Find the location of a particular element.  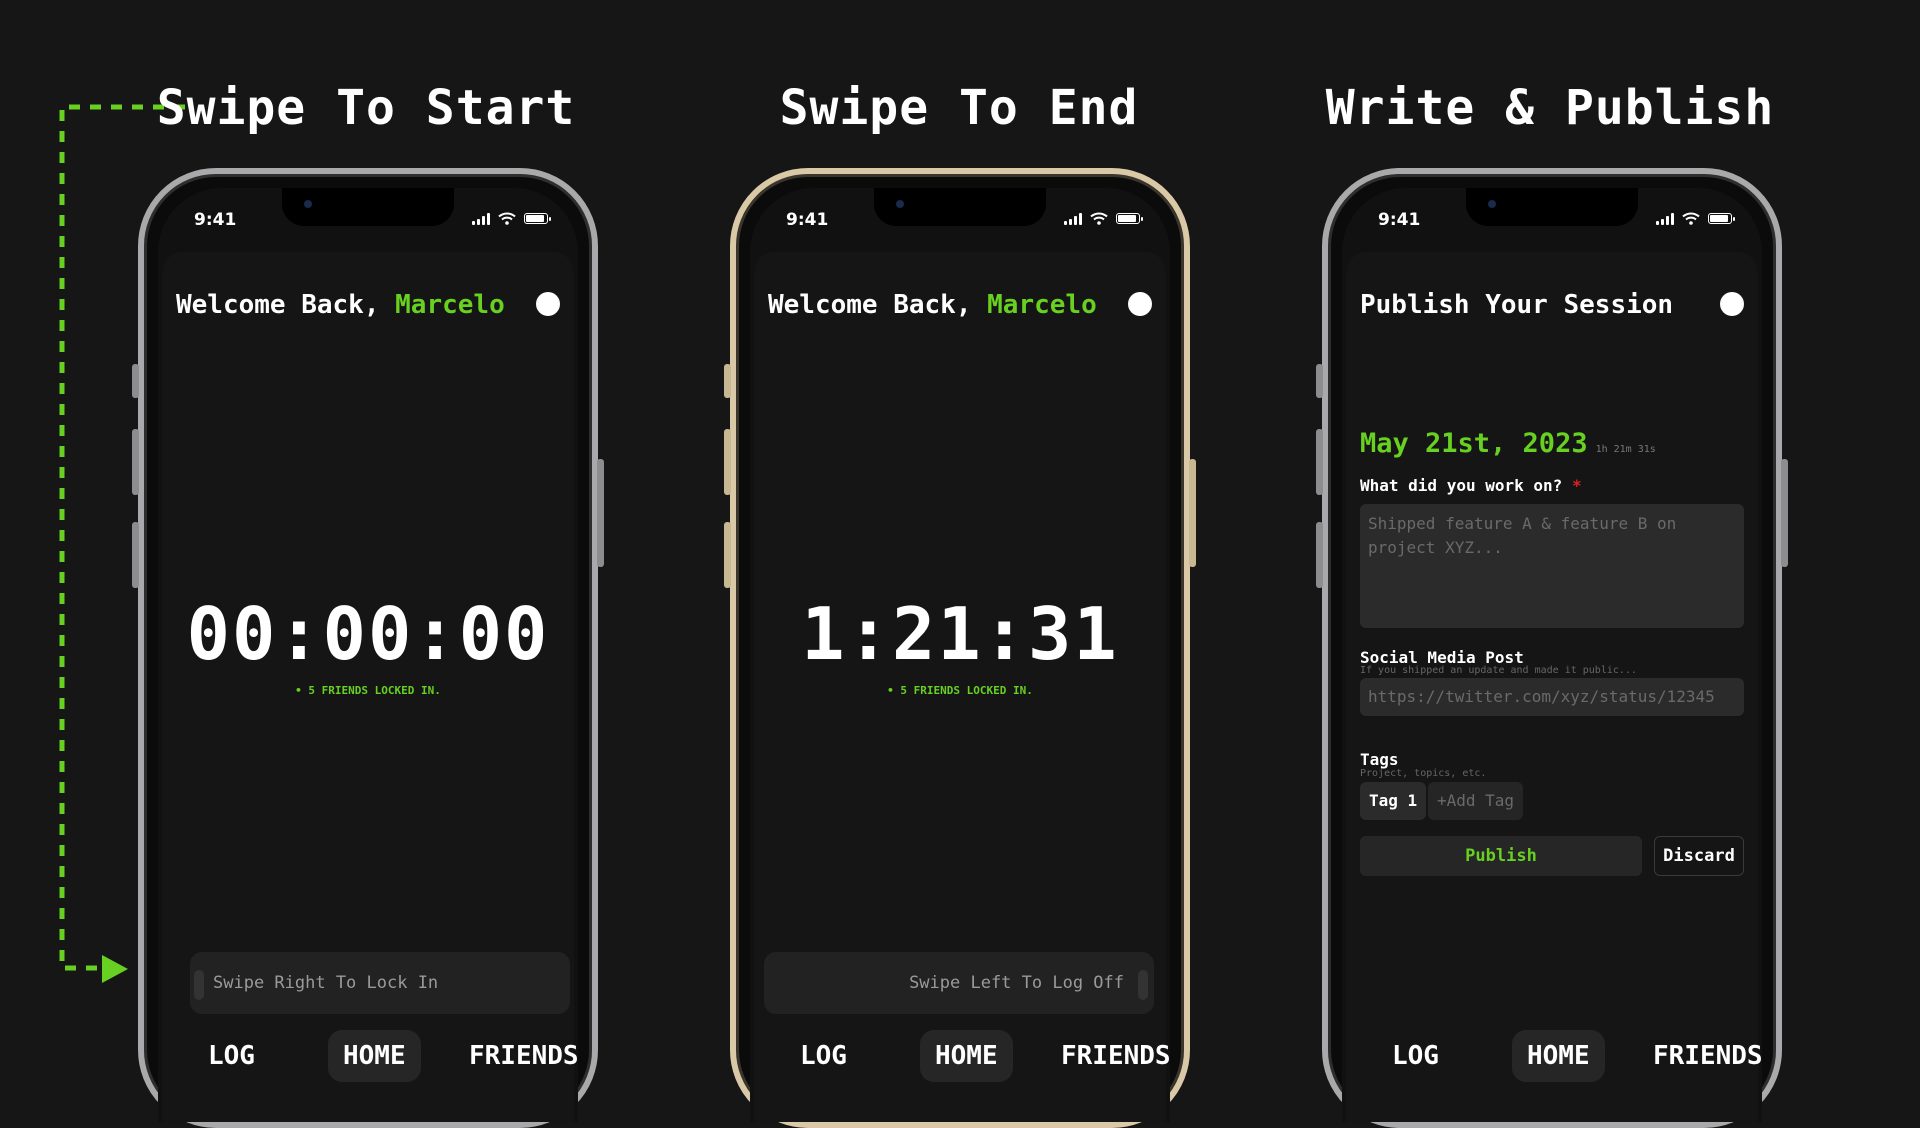

panel-title-end: Swipe To End is located at coordinates (959, 108).